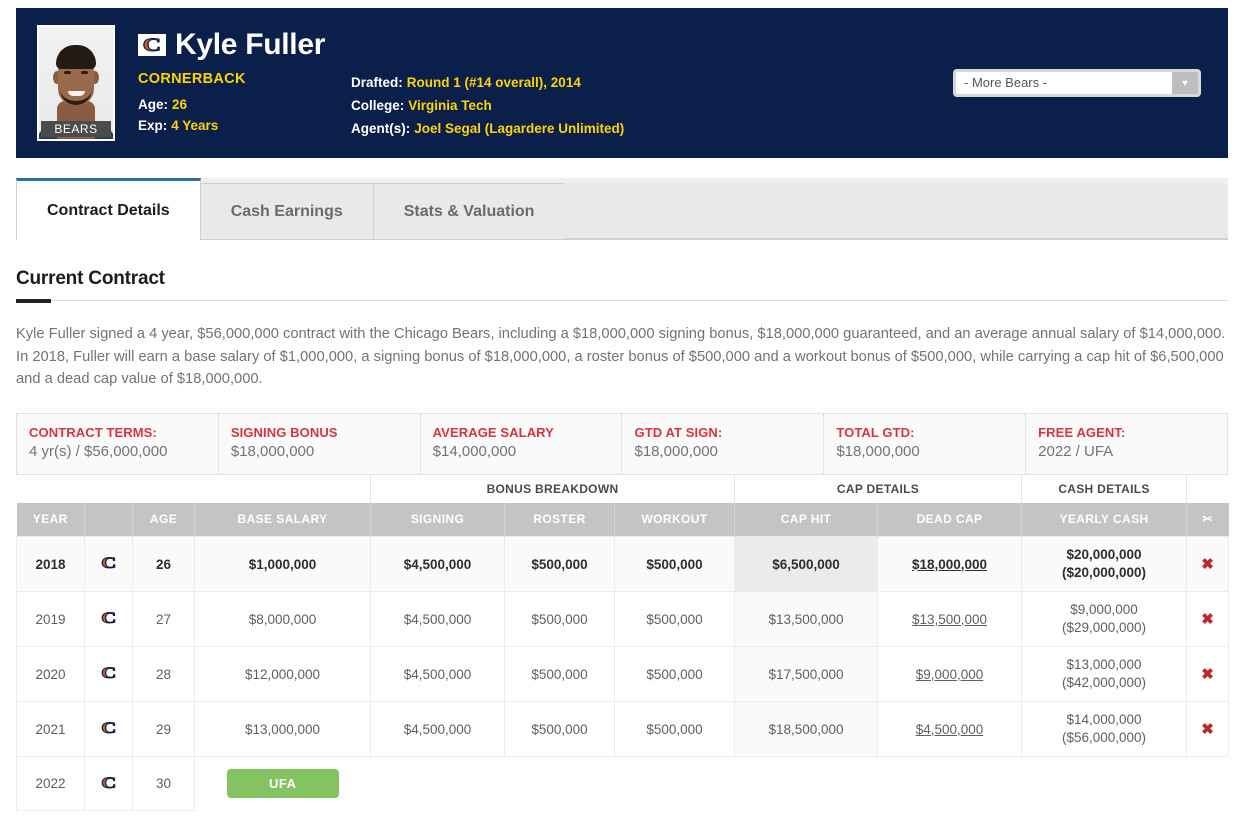  I want to click on summary-average-salary: AVERAGE SALARY $14,000,000, so click(522, 443).